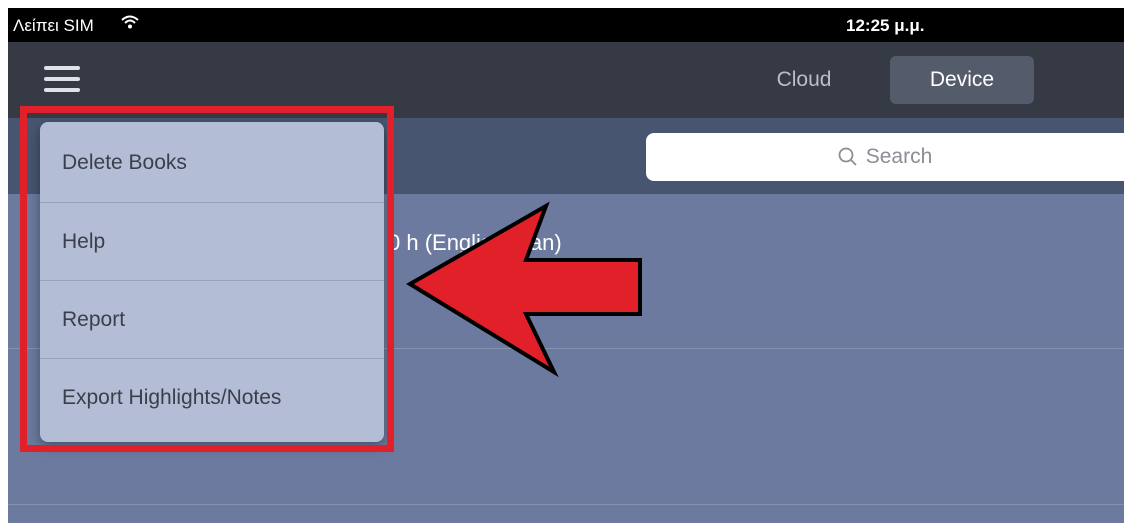 The height and width of the screenshot is (523, 1124). What do you see at coordinates (804, 80) in the screenshot?
I see `segment-cloud: Cloud` at bounding box center [804, 80].